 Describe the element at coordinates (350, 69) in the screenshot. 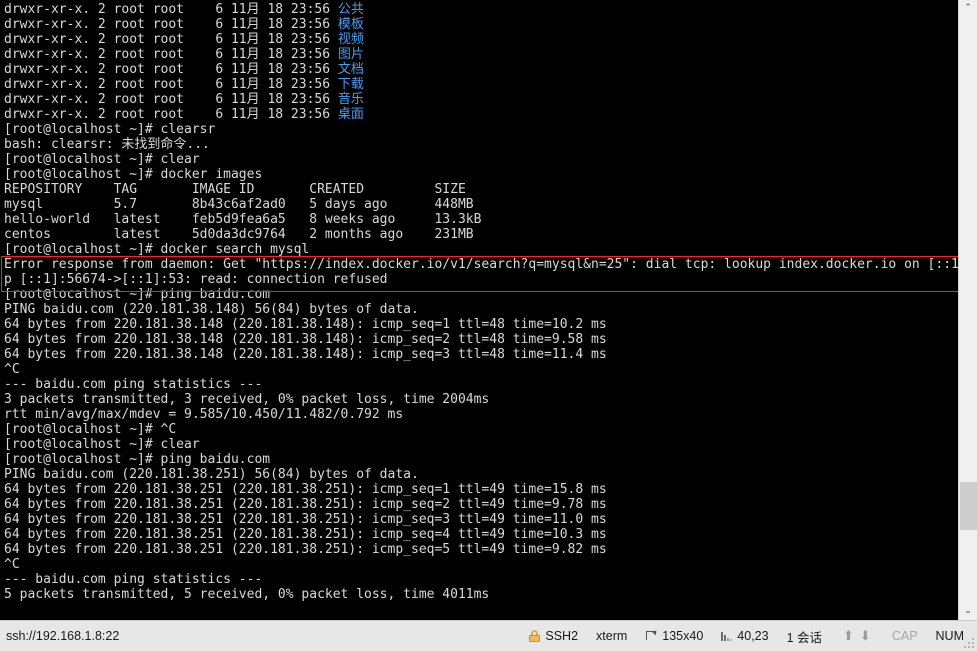

I see `terminal-line-directory-name: 文档` at that location.